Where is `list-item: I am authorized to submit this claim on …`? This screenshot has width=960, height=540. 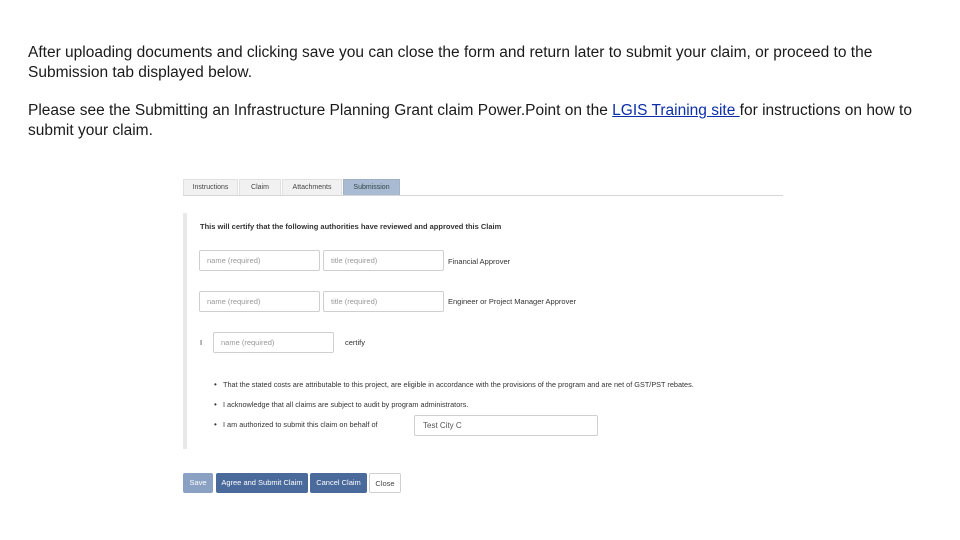
list-item: I am authorized to submit this claim on … is located at coordinates (496, 429).